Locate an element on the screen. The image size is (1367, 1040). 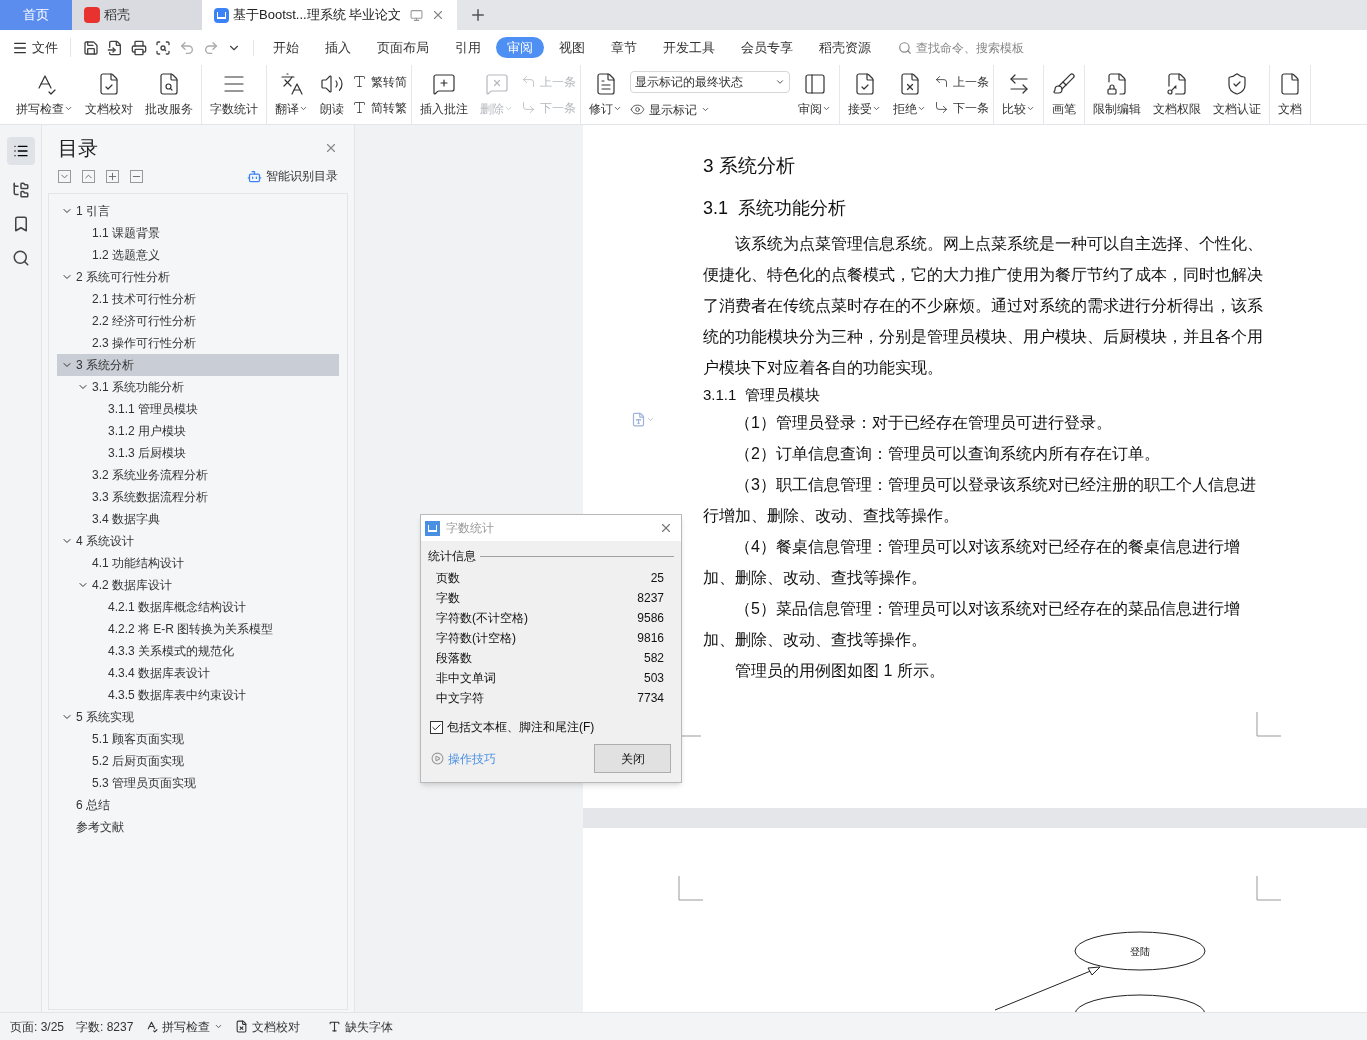
stat-value: 8237 is located at coordinates (650, 598).